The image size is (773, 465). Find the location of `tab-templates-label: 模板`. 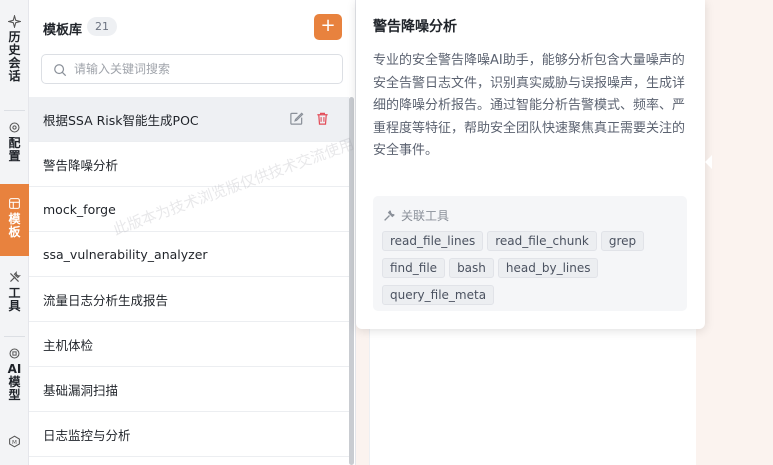

tab-templates-label: 模板 is located at coordinates (14, 225).